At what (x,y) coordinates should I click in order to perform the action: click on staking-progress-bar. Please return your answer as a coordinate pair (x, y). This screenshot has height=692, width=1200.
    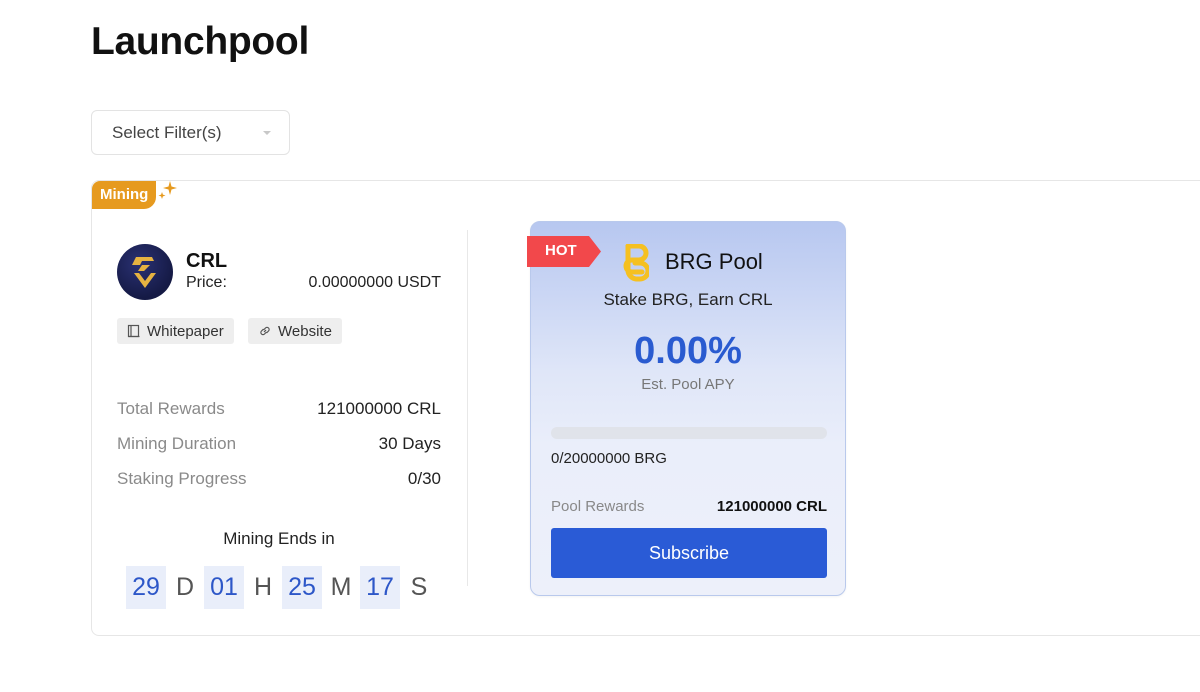
    Looking at the image, I should click on (689, 433).